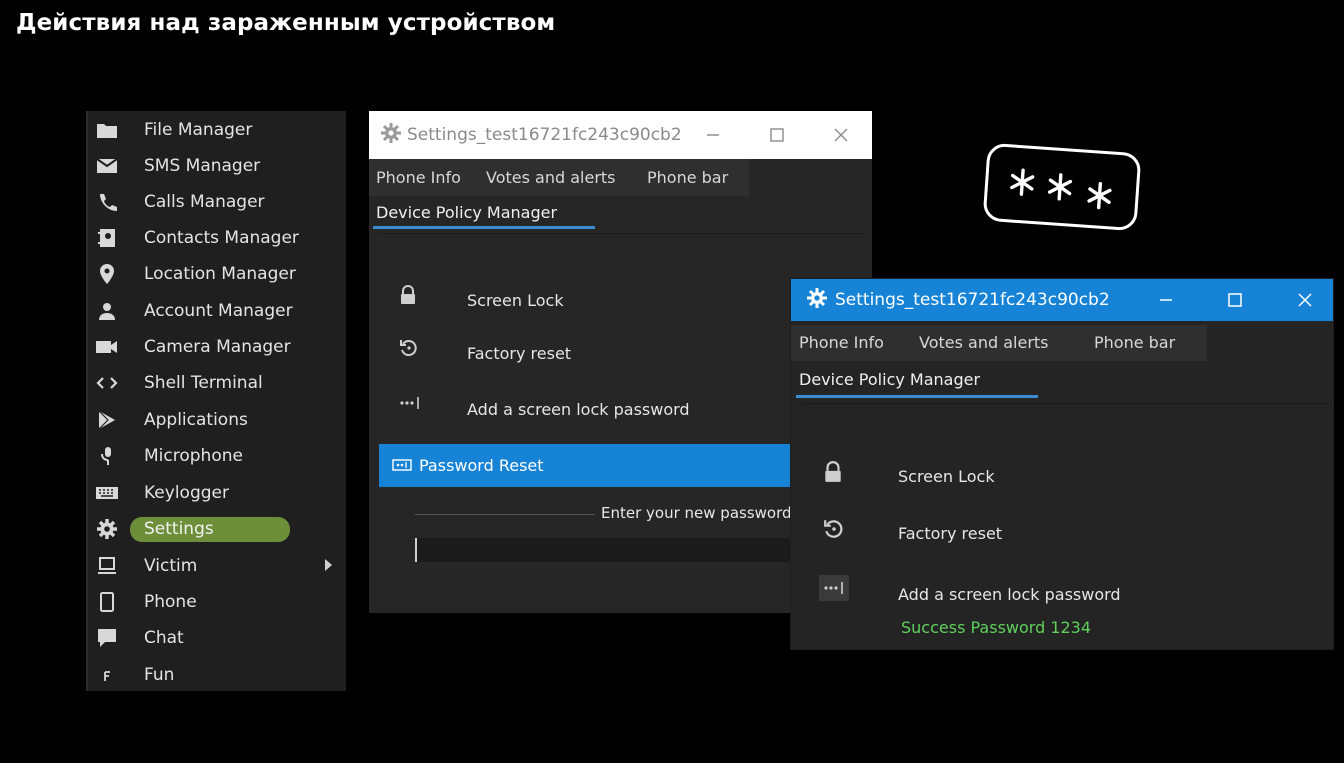 Image resolution: width=1344 pixels, height=763 pixels. I want to click on menu-item-account-manager: Account Manager, so click(217, 311).